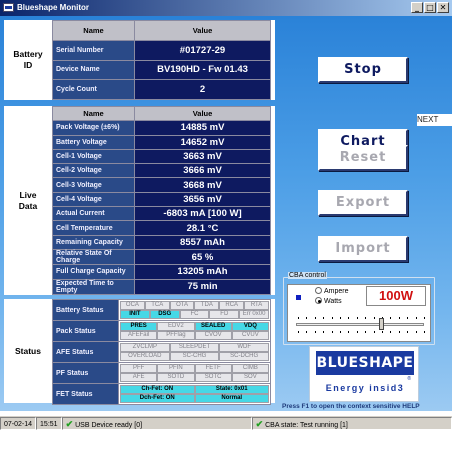  Describe the element at coordinates (333, 301) in the screenshot. I see `watts-label: Watts` at that location.